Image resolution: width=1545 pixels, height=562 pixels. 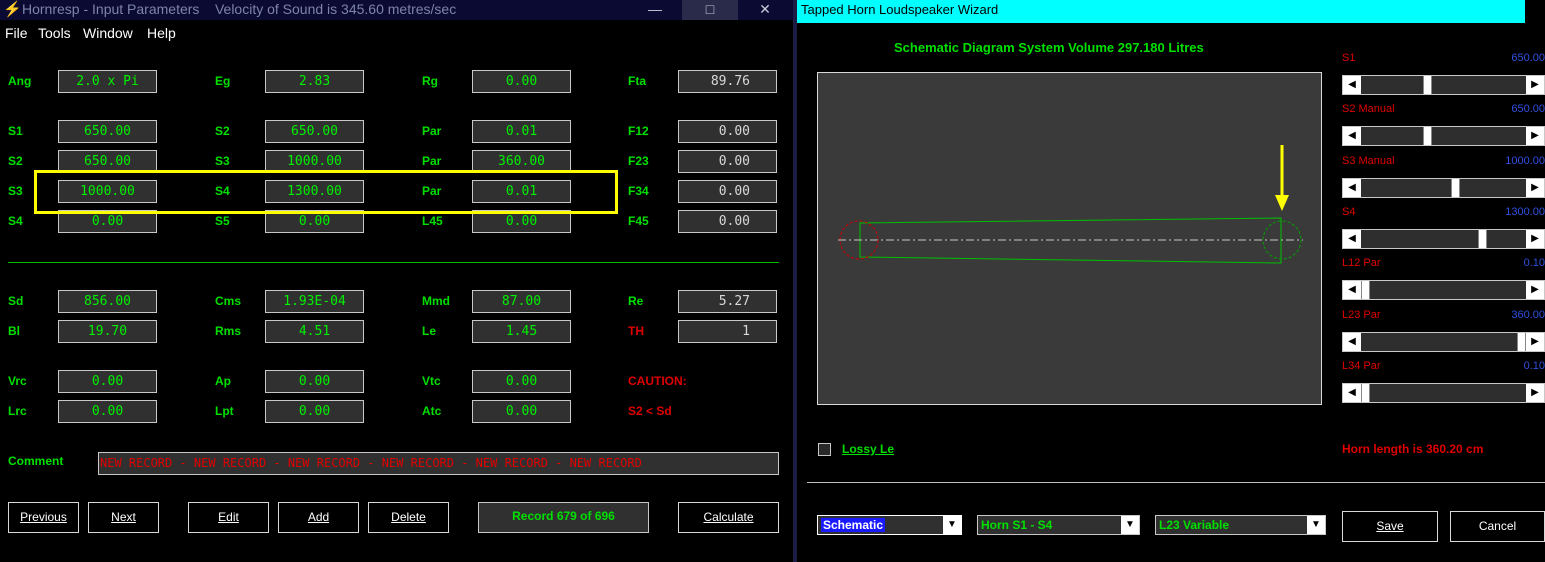 What do you see at coordinates (727, 331) in the screenshot?
I see `param-field: 1` at bounding box center [727, 331].